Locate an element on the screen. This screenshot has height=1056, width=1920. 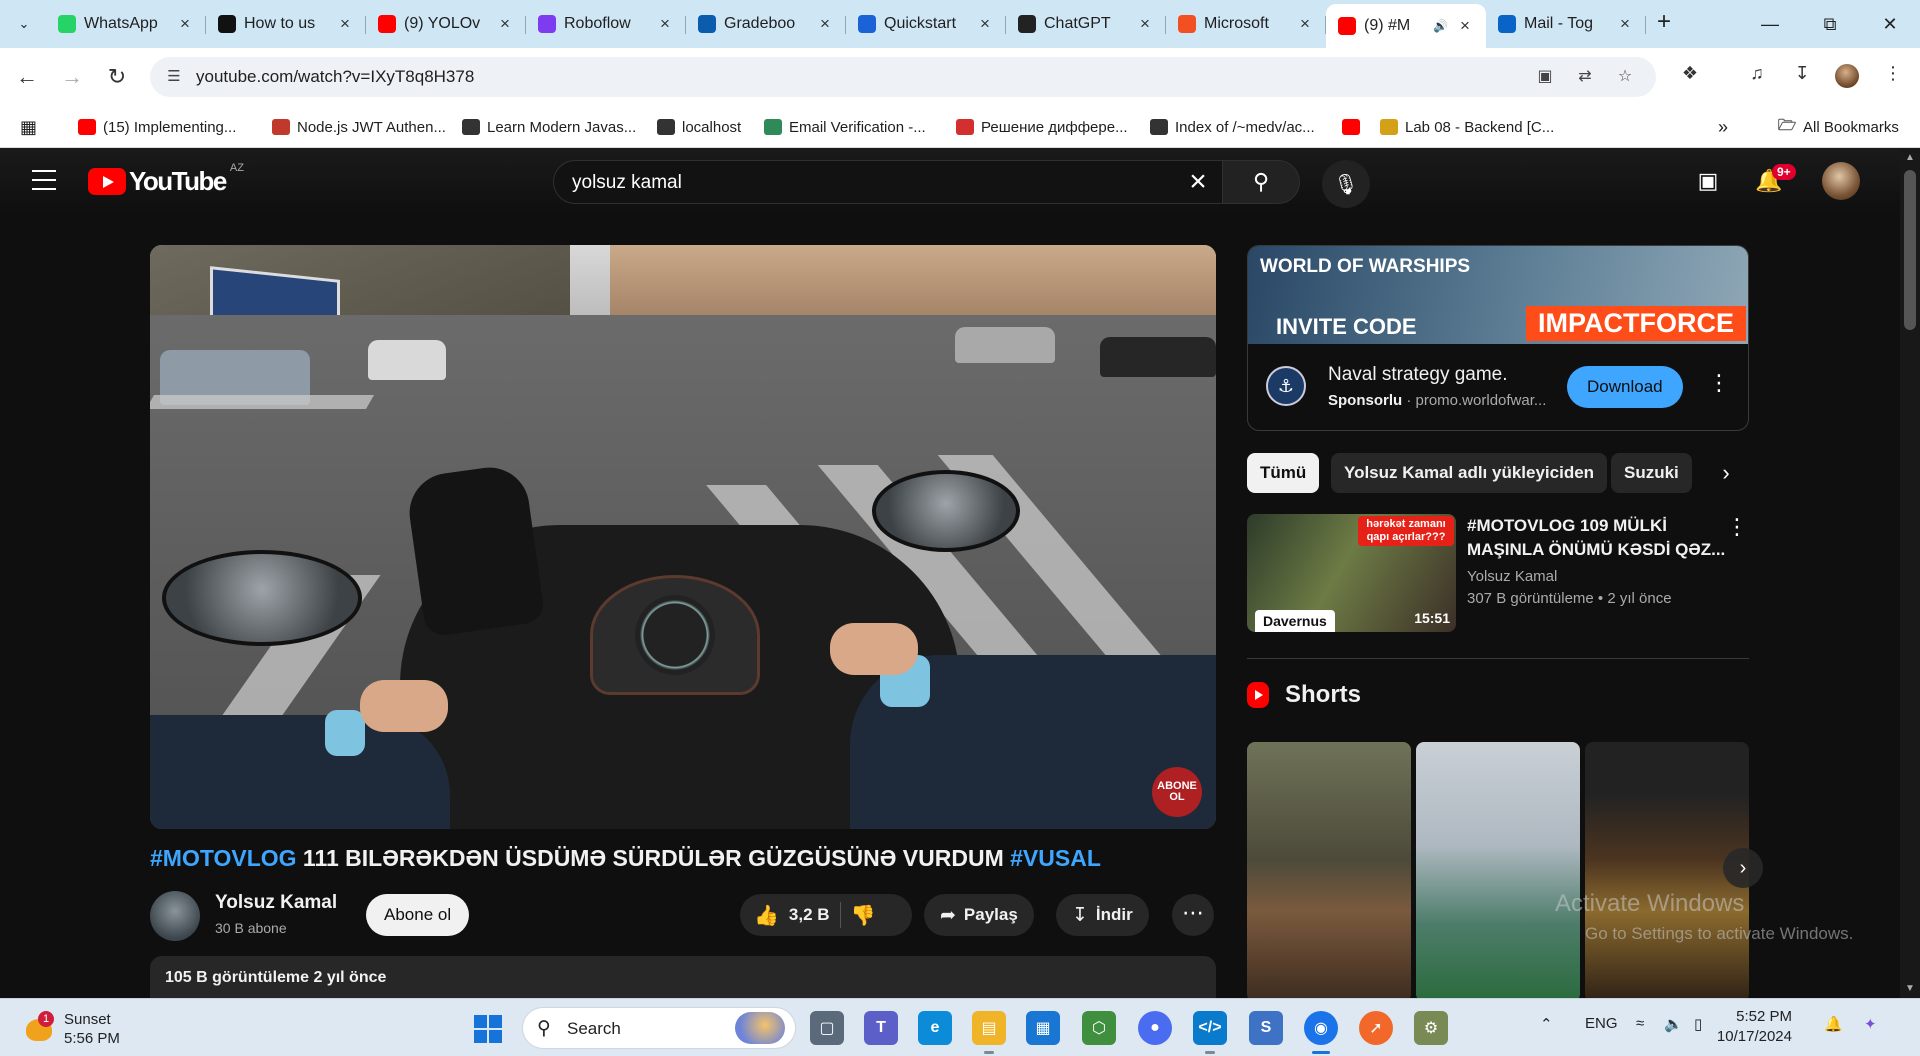
copilot-icon: ✦ is located at coordinates (1870, 1024).